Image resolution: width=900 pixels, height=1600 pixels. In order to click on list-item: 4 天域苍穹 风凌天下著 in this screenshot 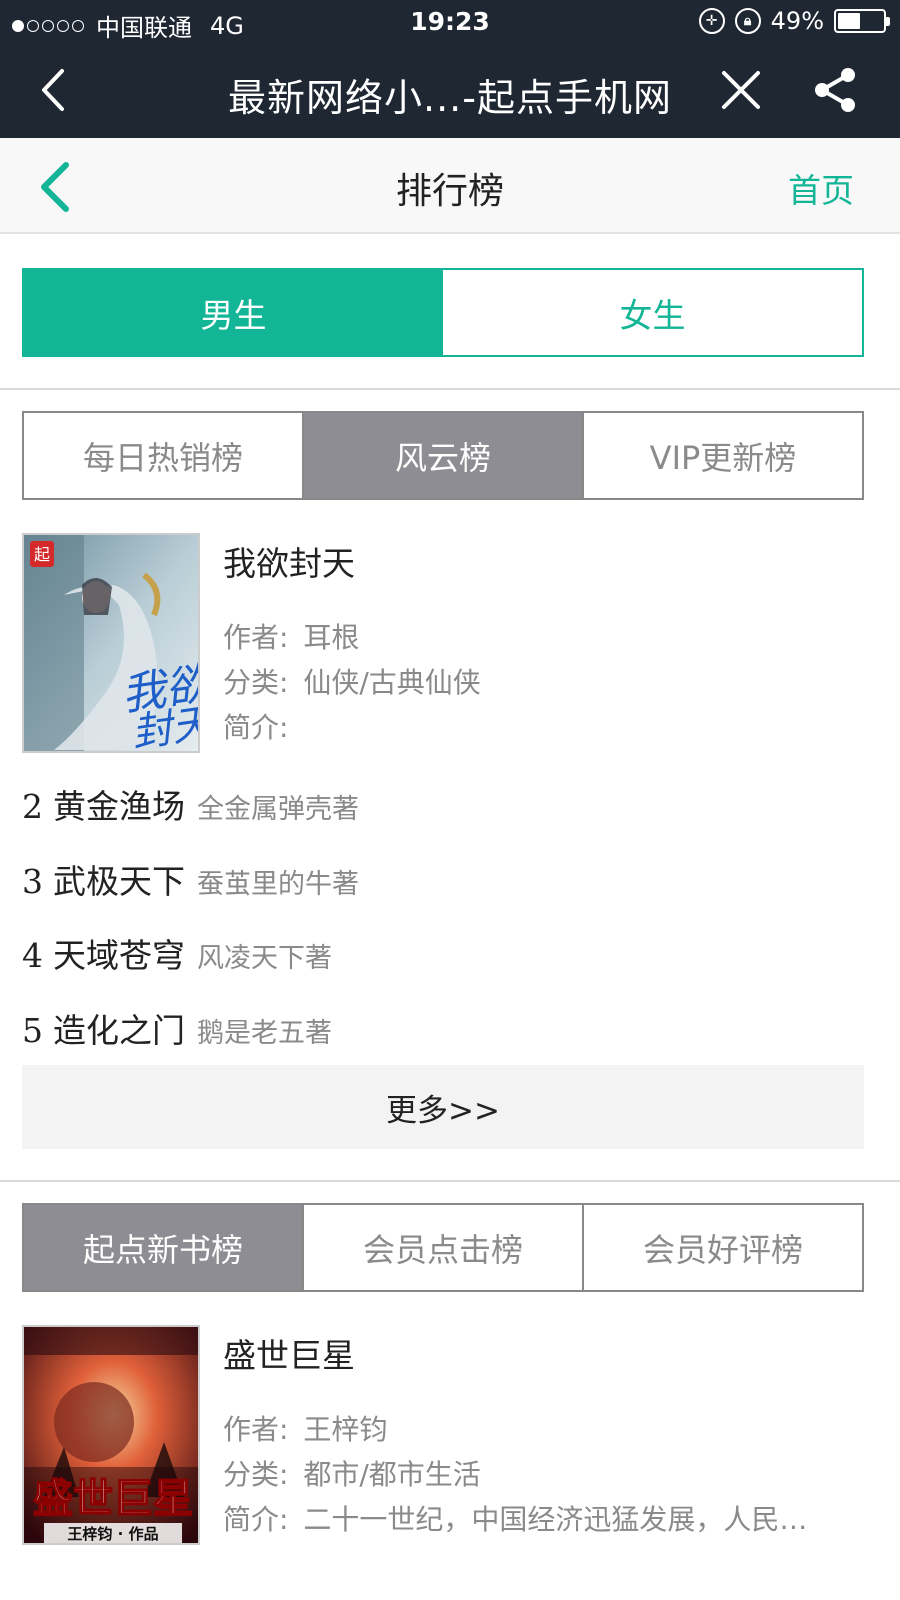, I will do `click(443, 959)`.